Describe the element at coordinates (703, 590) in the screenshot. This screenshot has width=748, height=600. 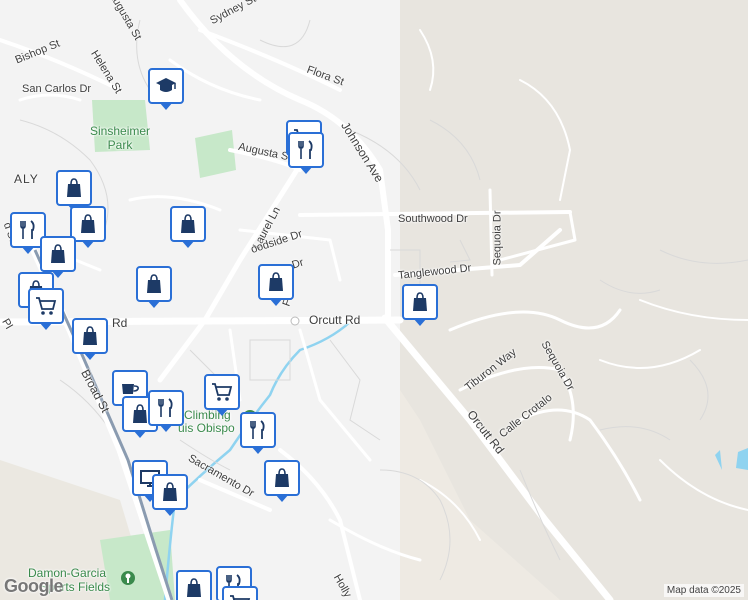
I see `map-attribution: Map data ©2025` at that location.